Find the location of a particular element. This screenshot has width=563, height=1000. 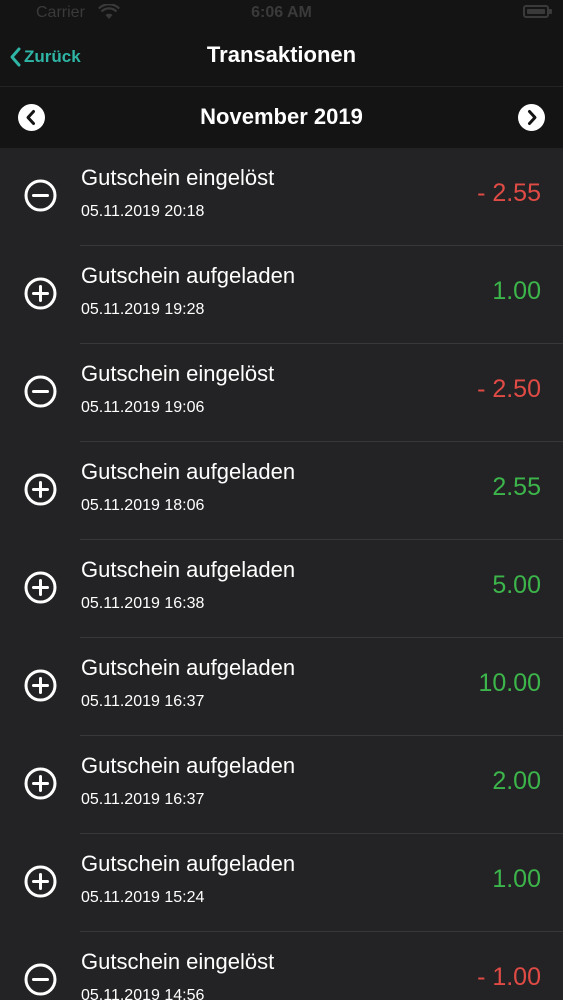

page-title: Transaktionen is located at coordinates (281, 54).